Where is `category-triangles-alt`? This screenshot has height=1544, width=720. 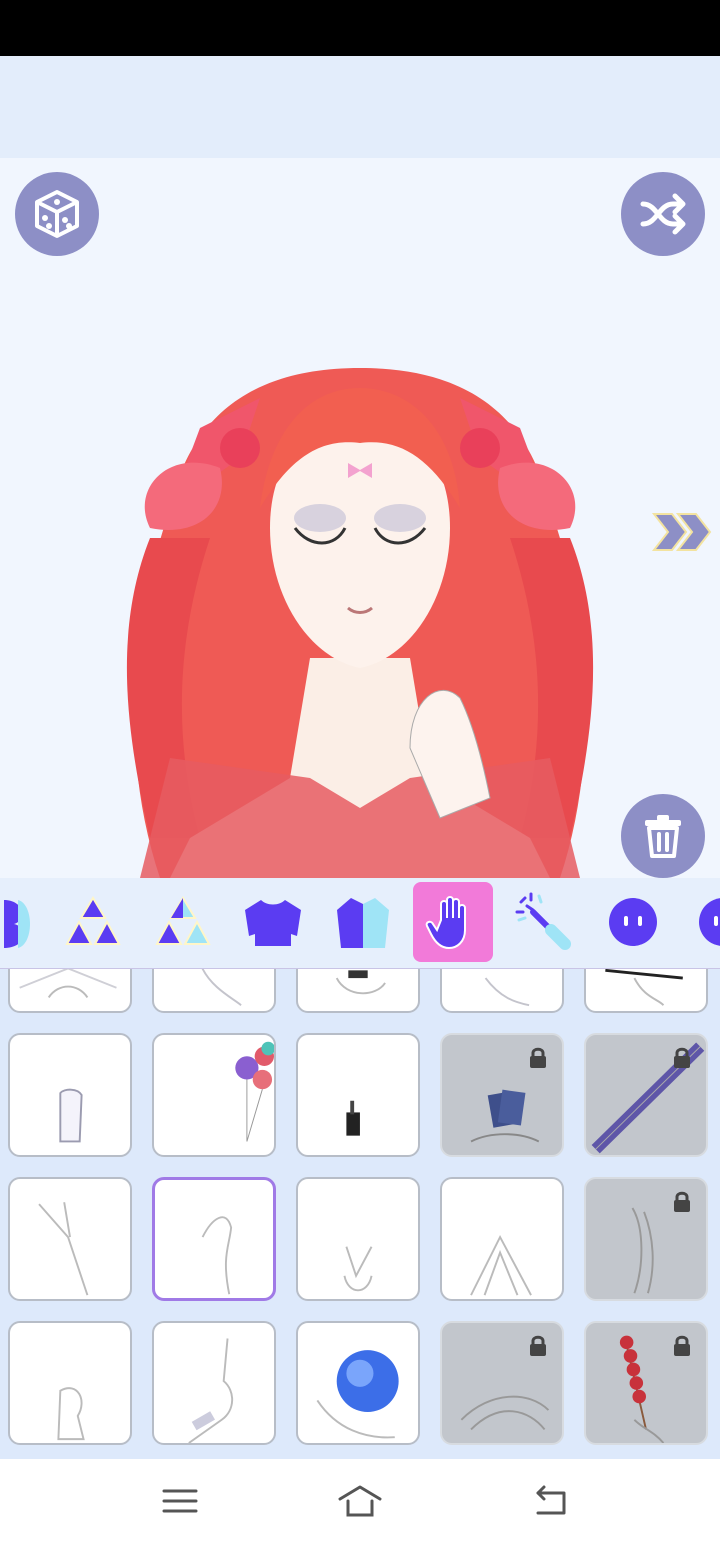 category-triangles-alt is located at coordinates (183, 922).